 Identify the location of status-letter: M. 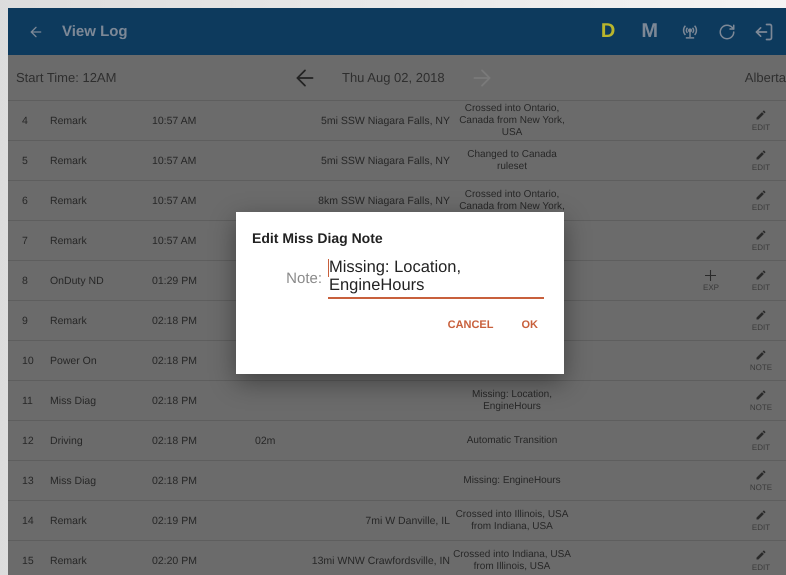
(649, 31).